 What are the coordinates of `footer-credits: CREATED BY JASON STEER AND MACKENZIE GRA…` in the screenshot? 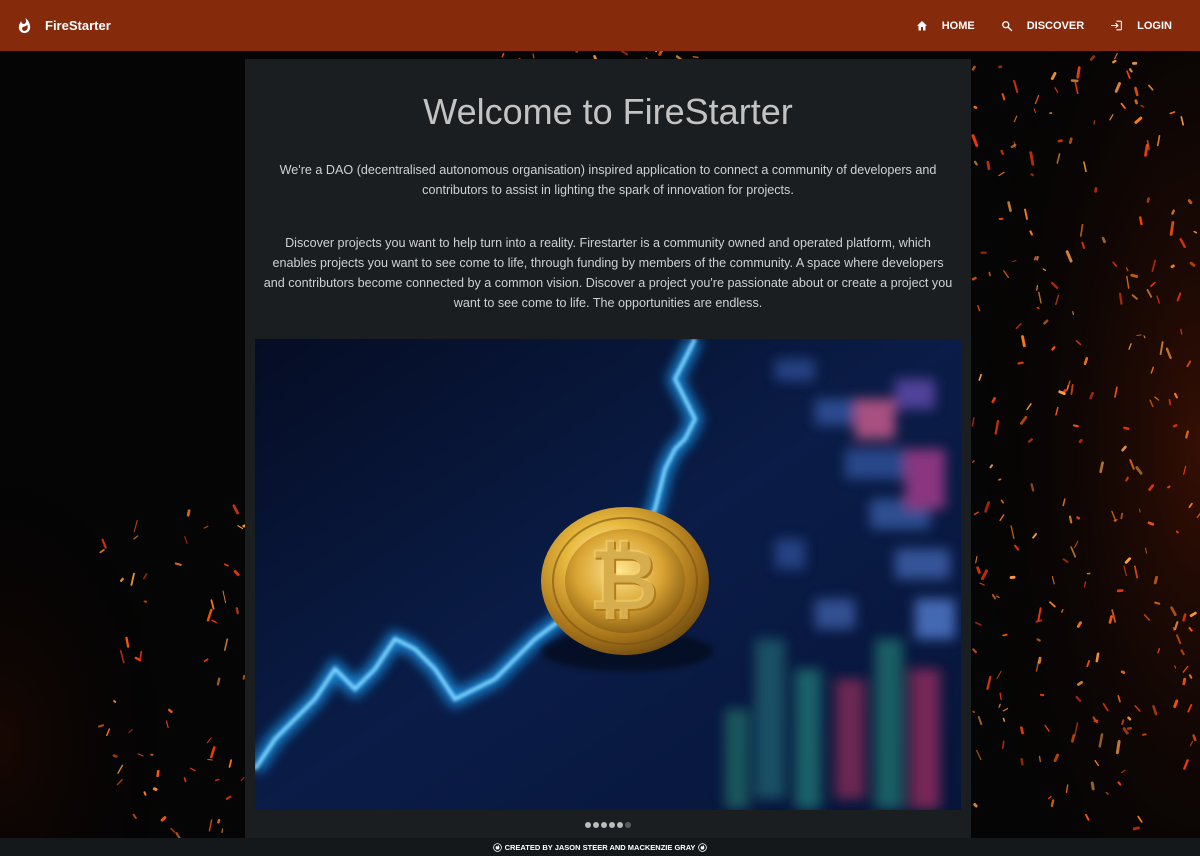 It's located at (600, 847).